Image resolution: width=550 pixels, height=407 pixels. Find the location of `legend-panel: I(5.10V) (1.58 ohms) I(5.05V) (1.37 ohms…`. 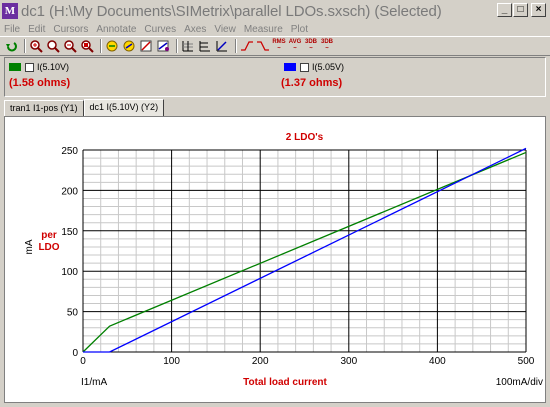

legend-panel: I(5.10V) (1.58 ohms) I(5.05V) (1.37 ohms… is located at coordinates (275, 77).